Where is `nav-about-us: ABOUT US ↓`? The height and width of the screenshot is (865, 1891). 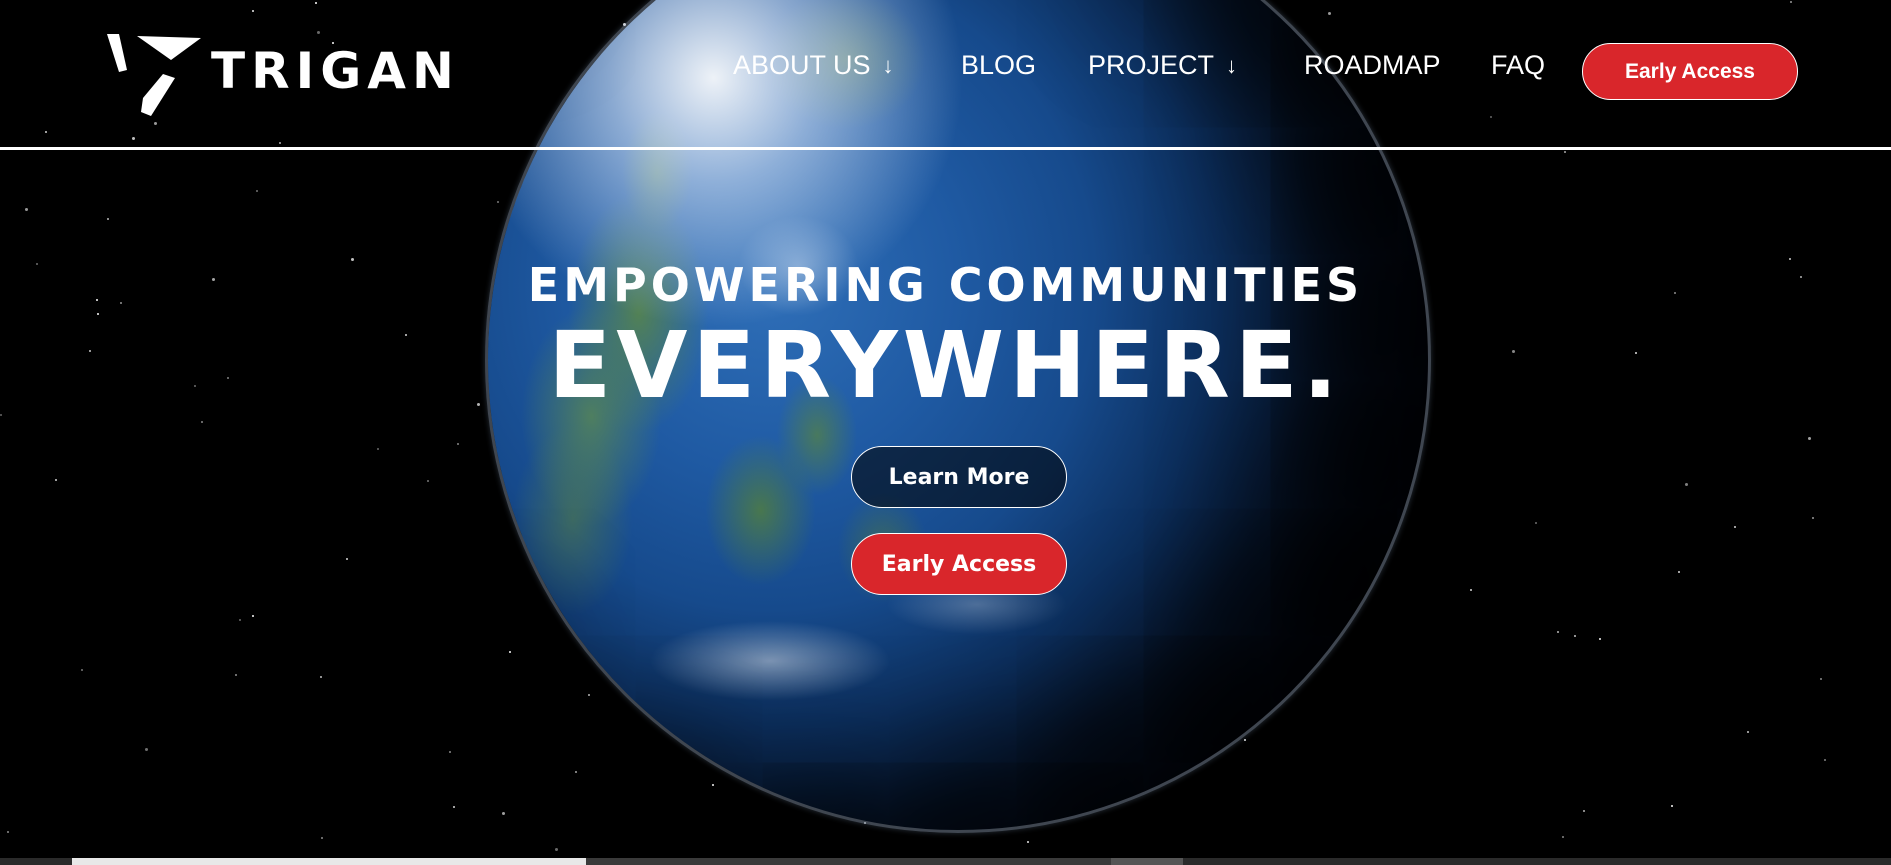
nav-about-us: ABOUT US ↓ is located at coordinates (813, 65).